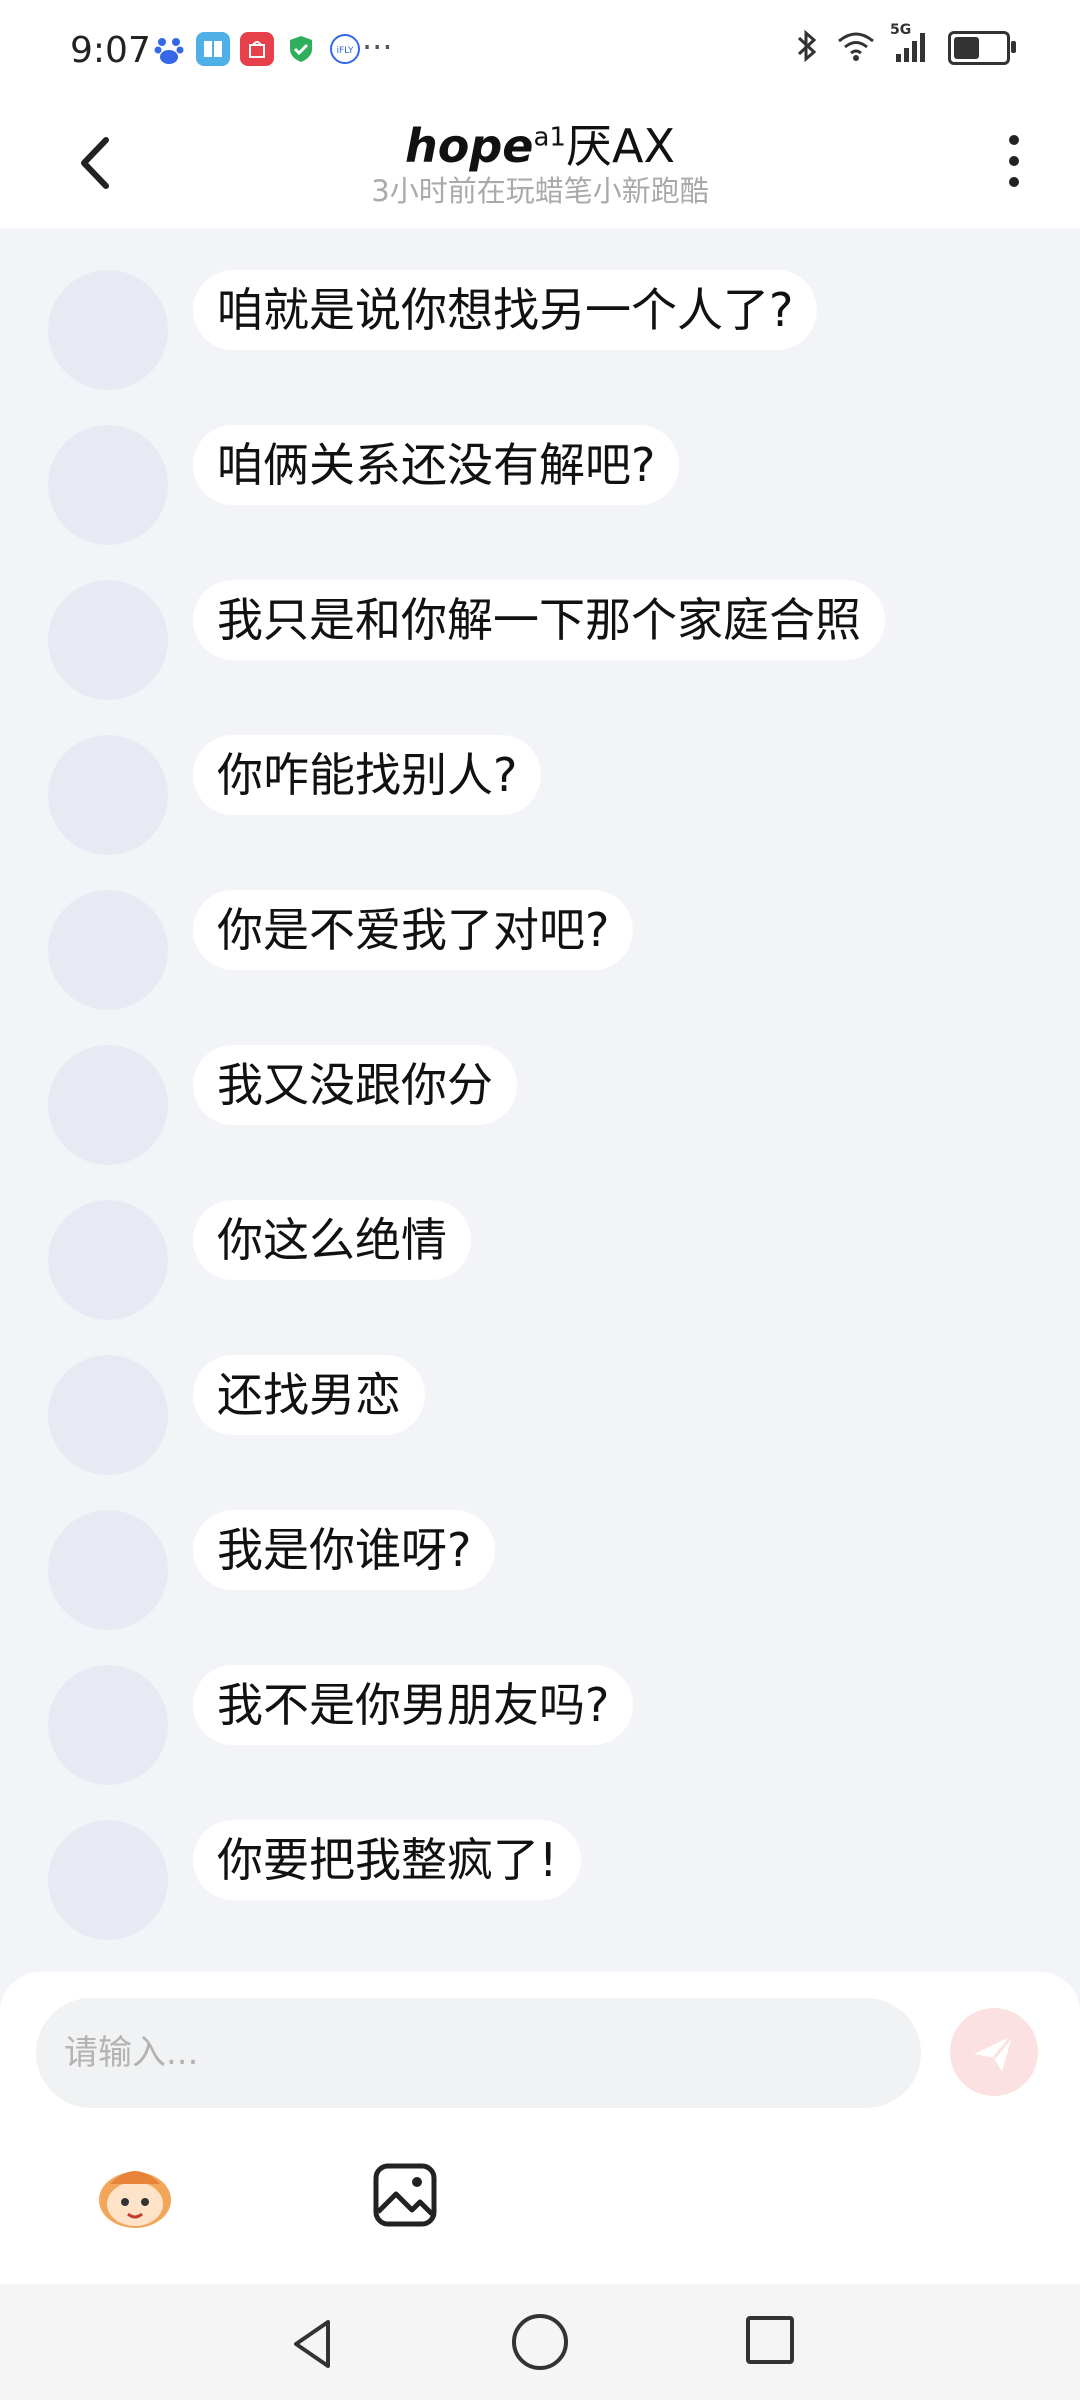 This screenshot has height=2400, width=1080. Describe the element at coordinates (367, 775) in the screenshot. I see `message-bubble: 你咋能找别人?` at that location.